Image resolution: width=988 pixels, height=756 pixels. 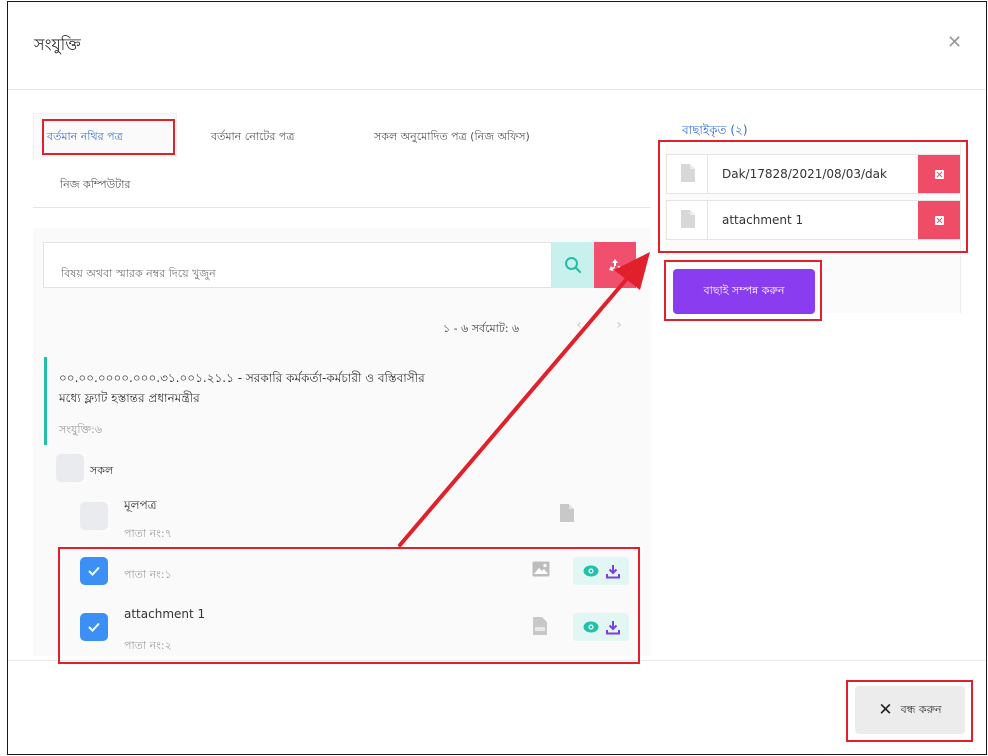 I want to click on item-page: পাতা নং:২, so click(x=148, y=645).